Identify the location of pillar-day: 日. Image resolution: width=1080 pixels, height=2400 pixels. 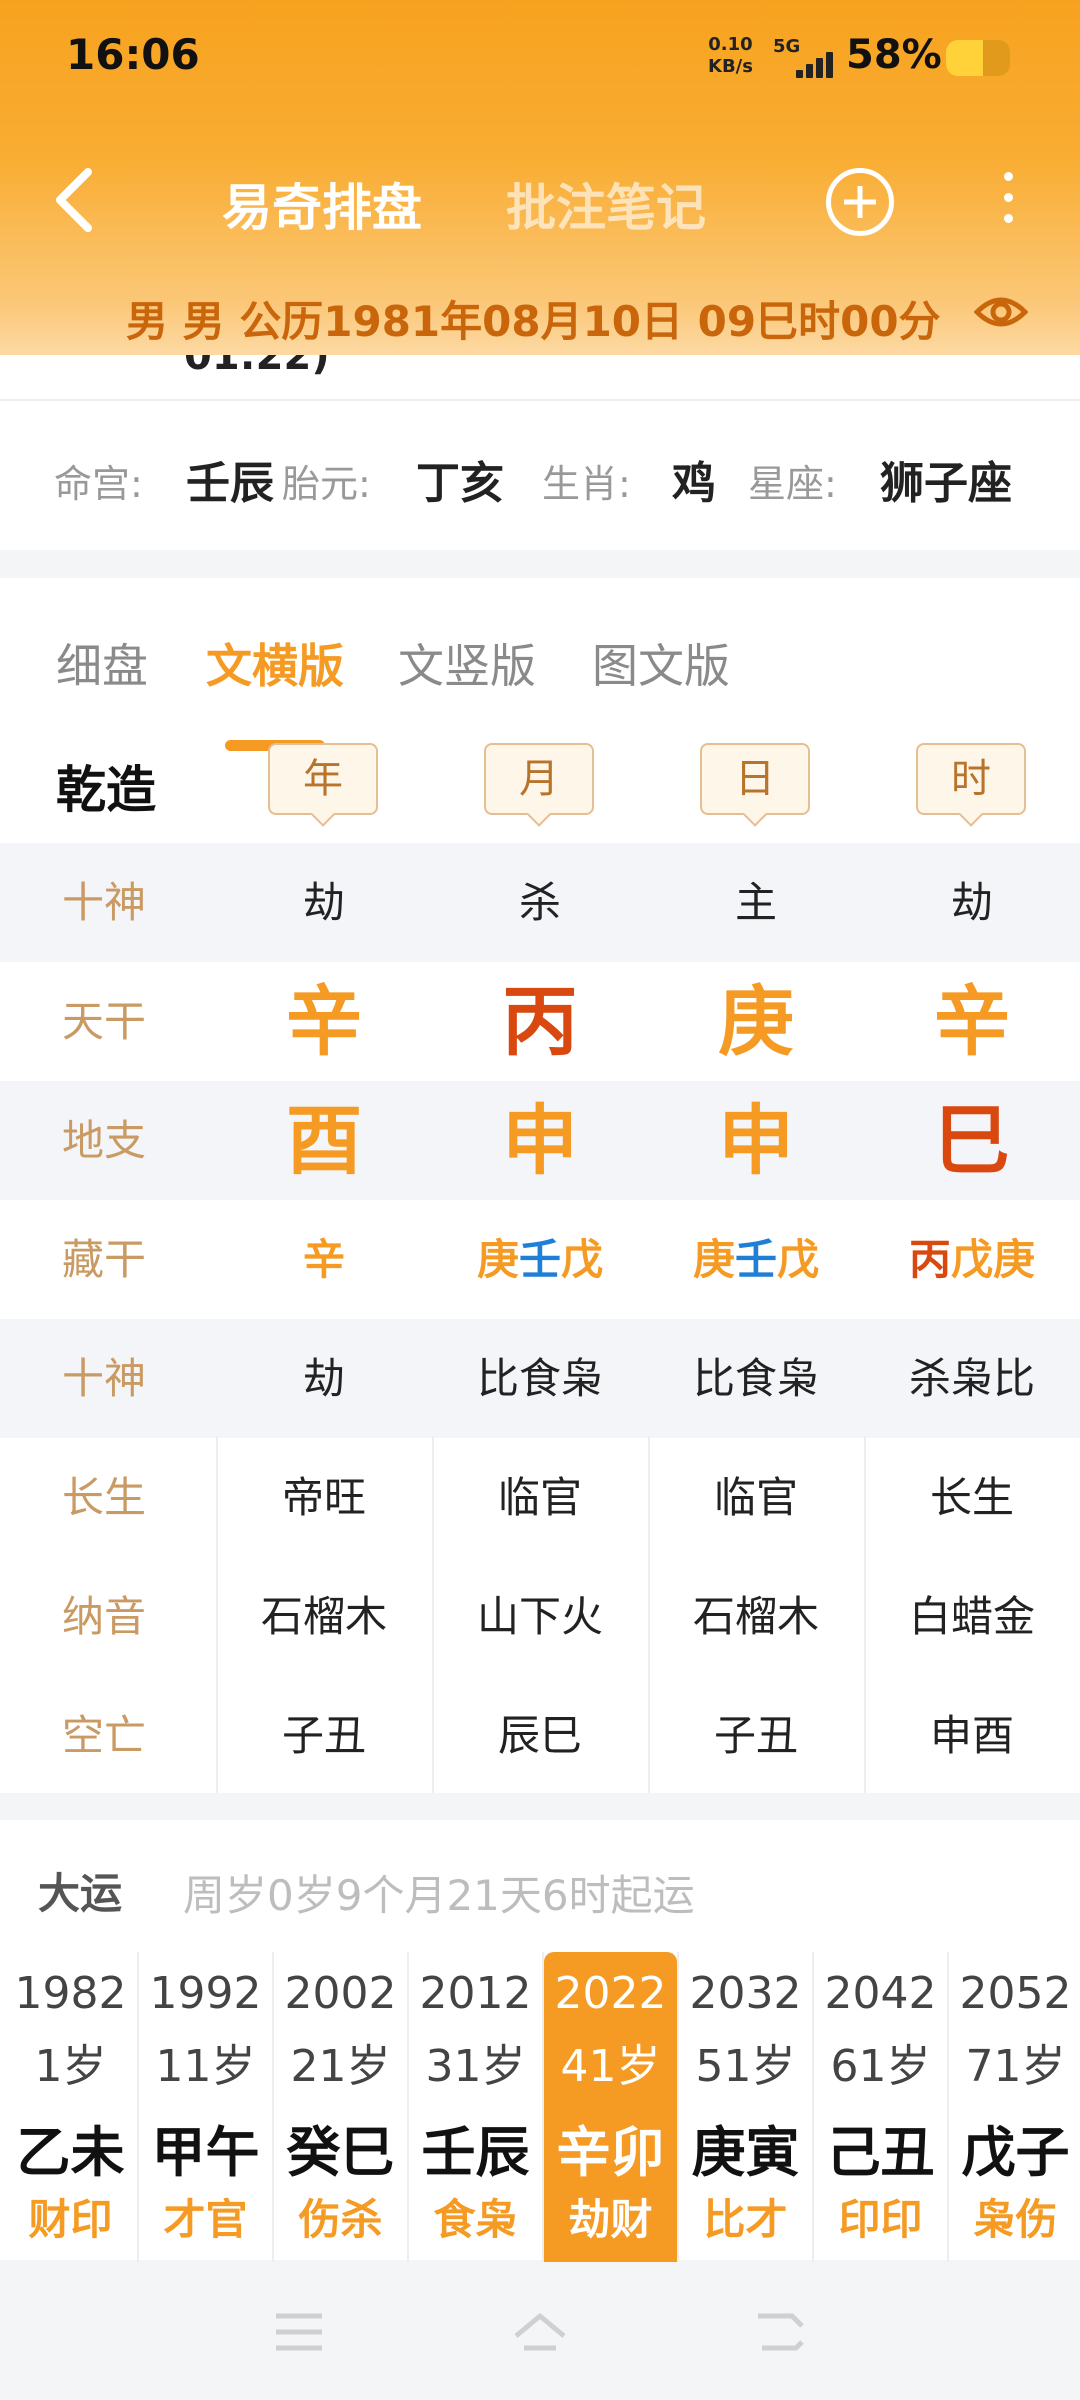
(755, 779).